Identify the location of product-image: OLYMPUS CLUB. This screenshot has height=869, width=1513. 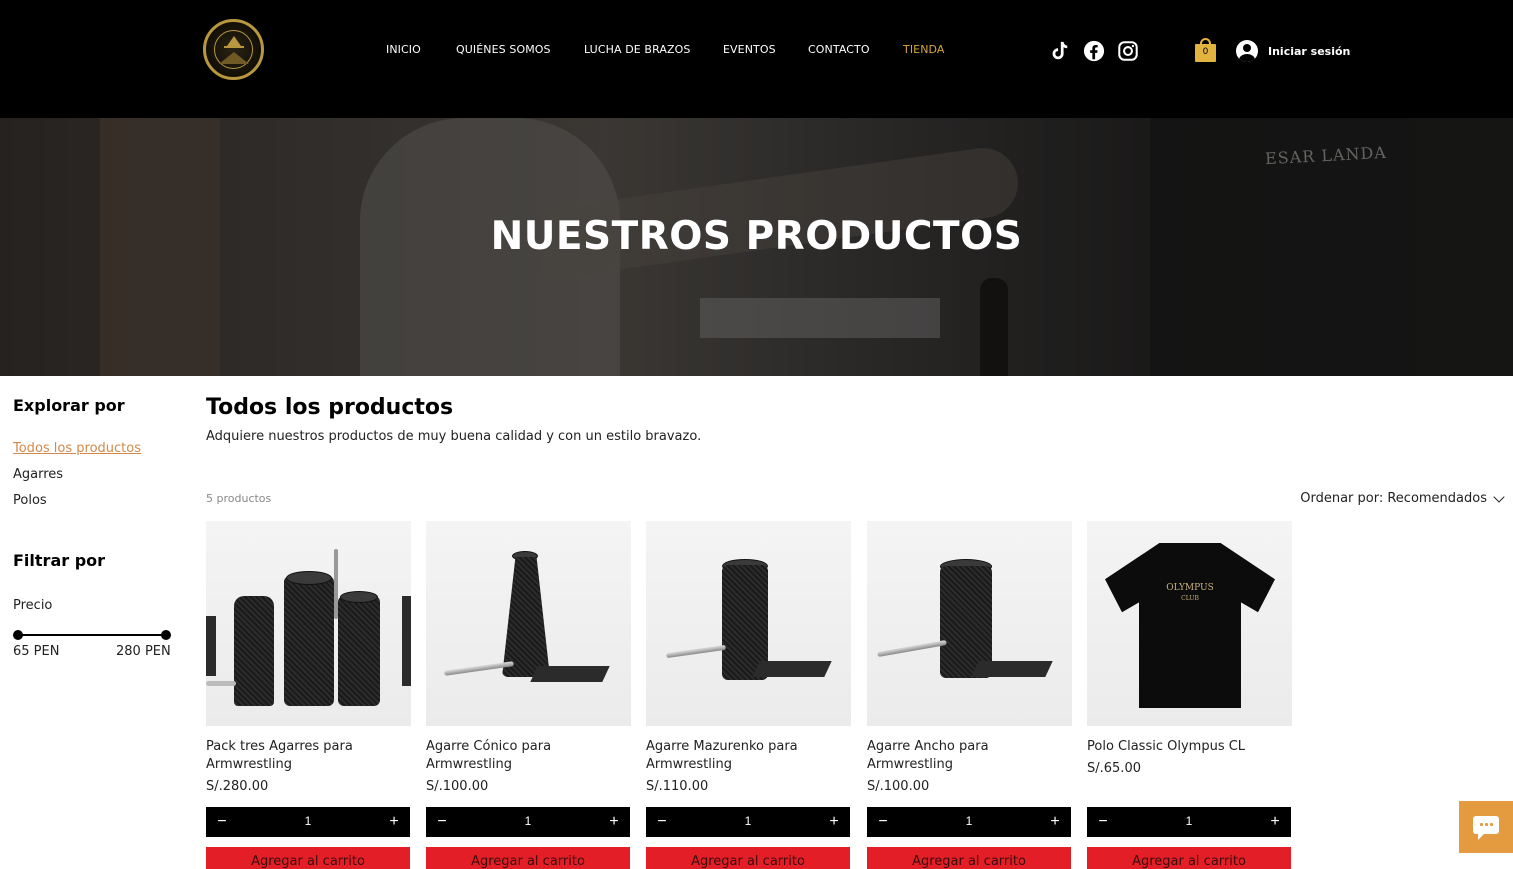
(1189, 623).